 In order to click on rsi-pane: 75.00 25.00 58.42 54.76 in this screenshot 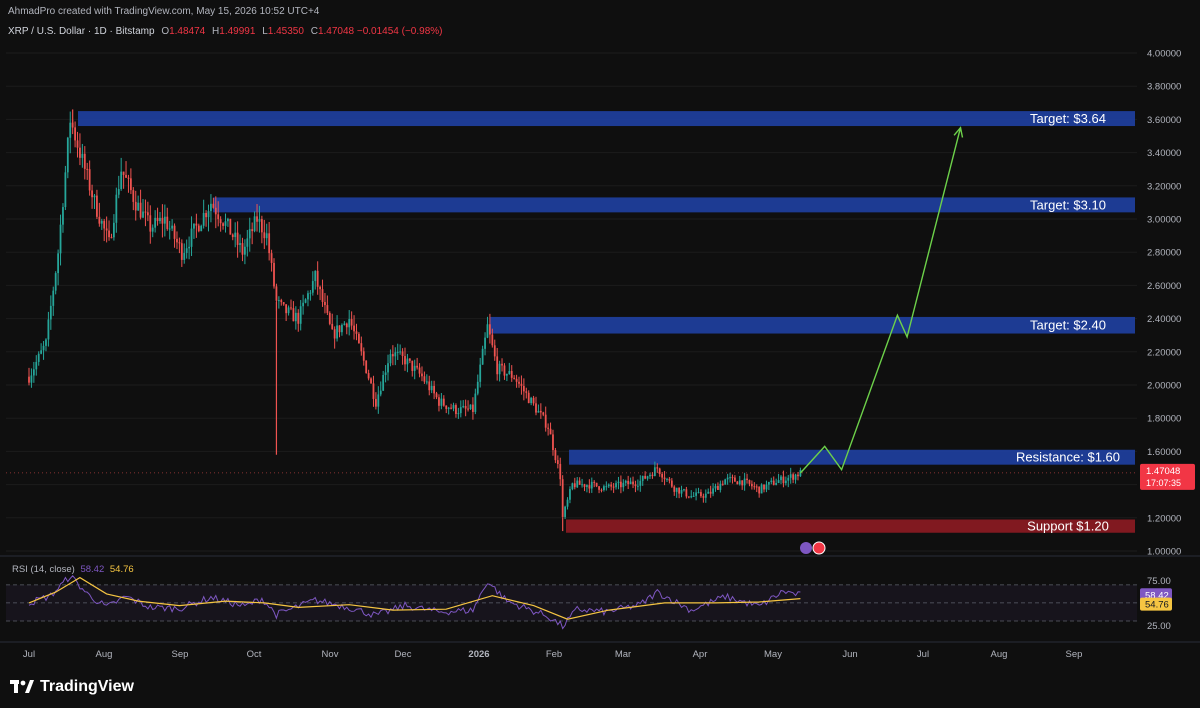, I will do `click(600, 593)`.